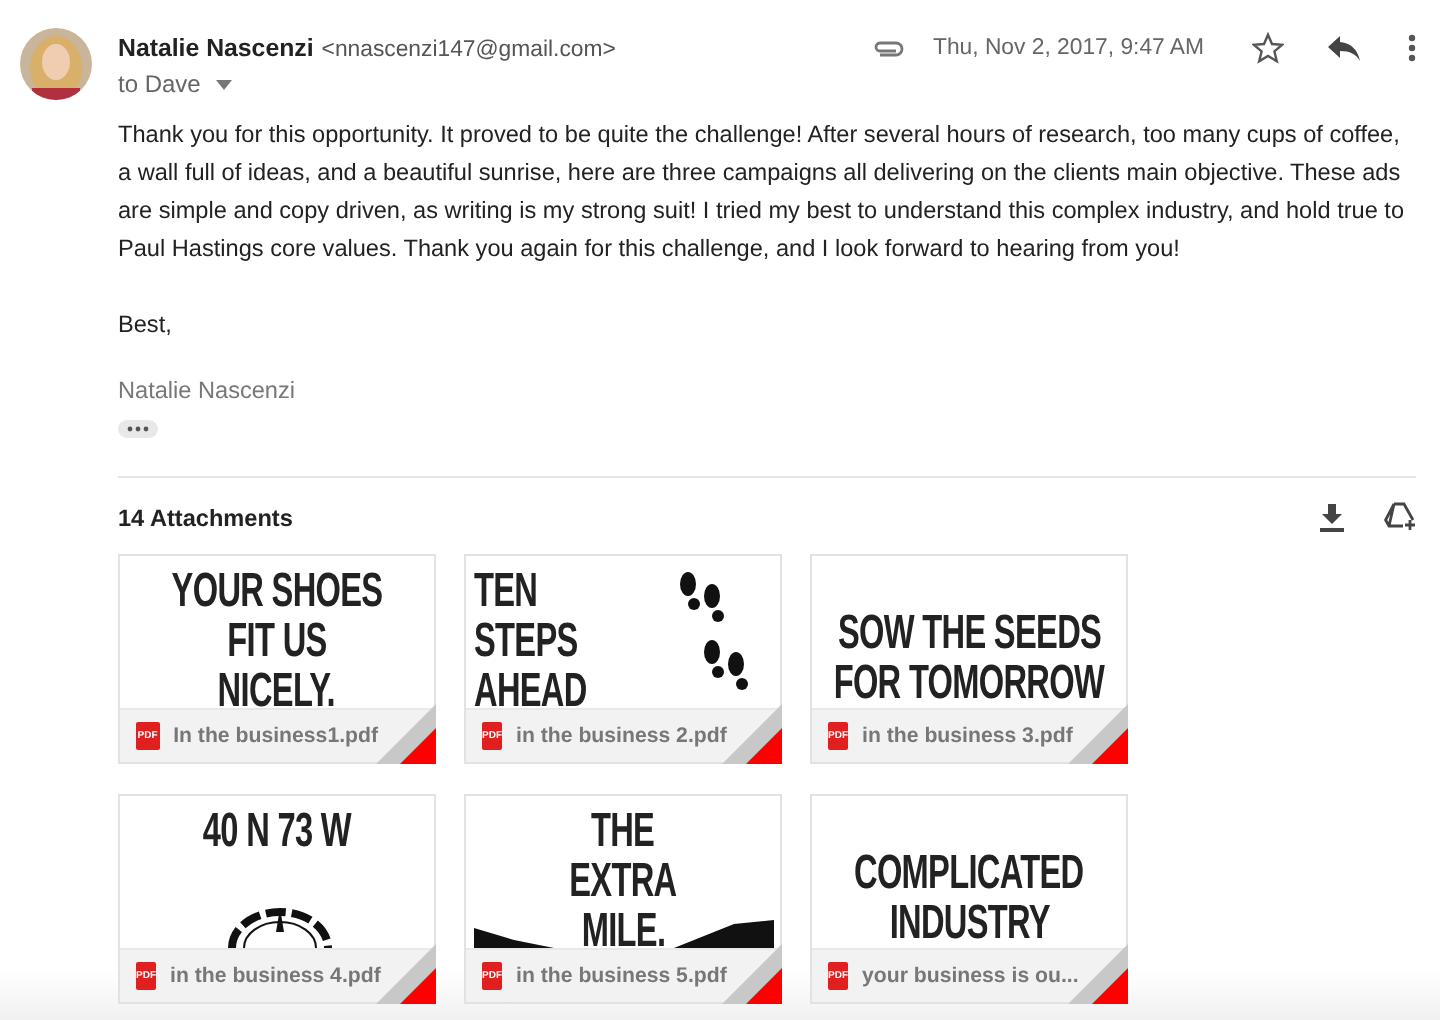 The image size is (1440, 1020). What do you see at coordinates (224, 84) in the screenshot?
I see `caret-icon` at bounding box center [224, 84].